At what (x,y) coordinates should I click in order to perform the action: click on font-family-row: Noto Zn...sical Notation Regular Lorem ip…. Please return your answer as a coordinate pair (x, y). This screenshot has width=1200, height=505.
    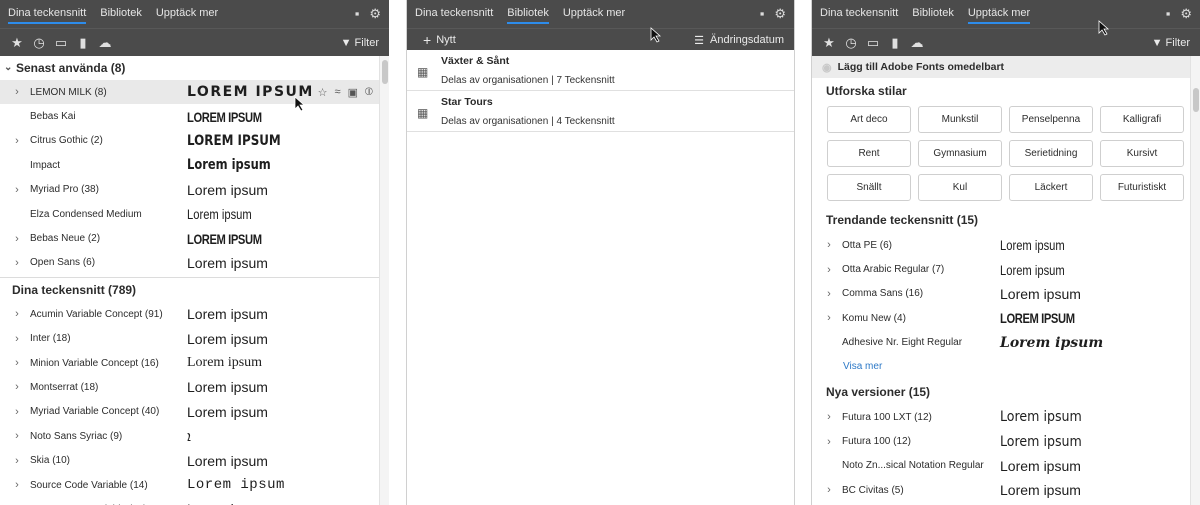
    Looking at the image, I should click on (1001, 466).